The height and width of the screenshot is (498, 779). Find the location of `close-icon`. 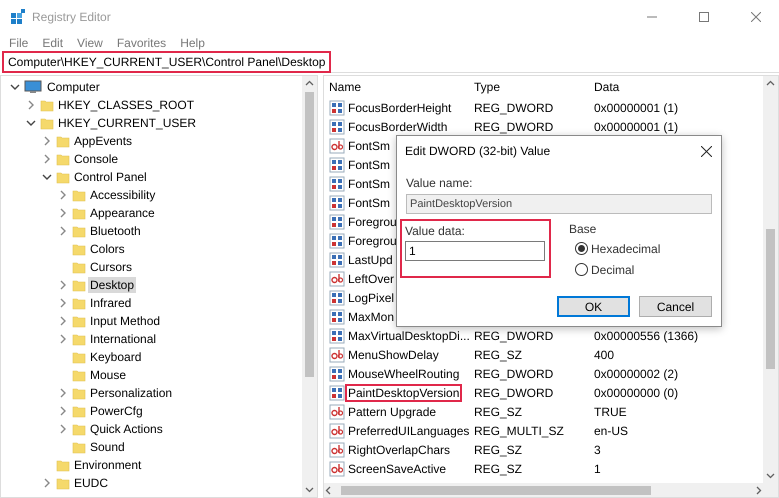

close-icon is located at coordinates (706, 151).